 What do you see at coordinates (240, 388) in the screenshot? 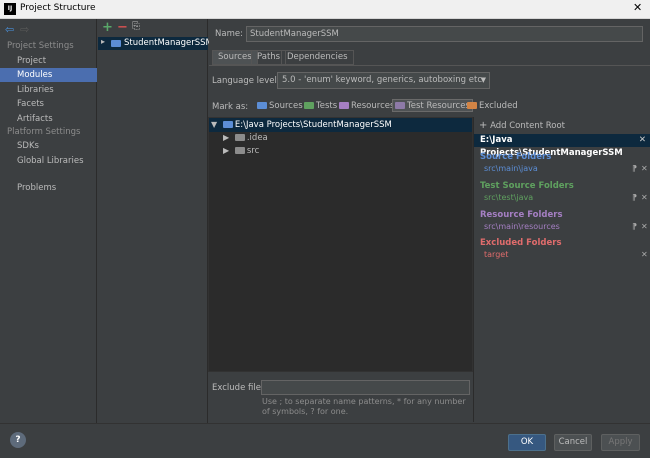
I see `exclude-files-label: Exclude files:` at bounding box center [240, 388].